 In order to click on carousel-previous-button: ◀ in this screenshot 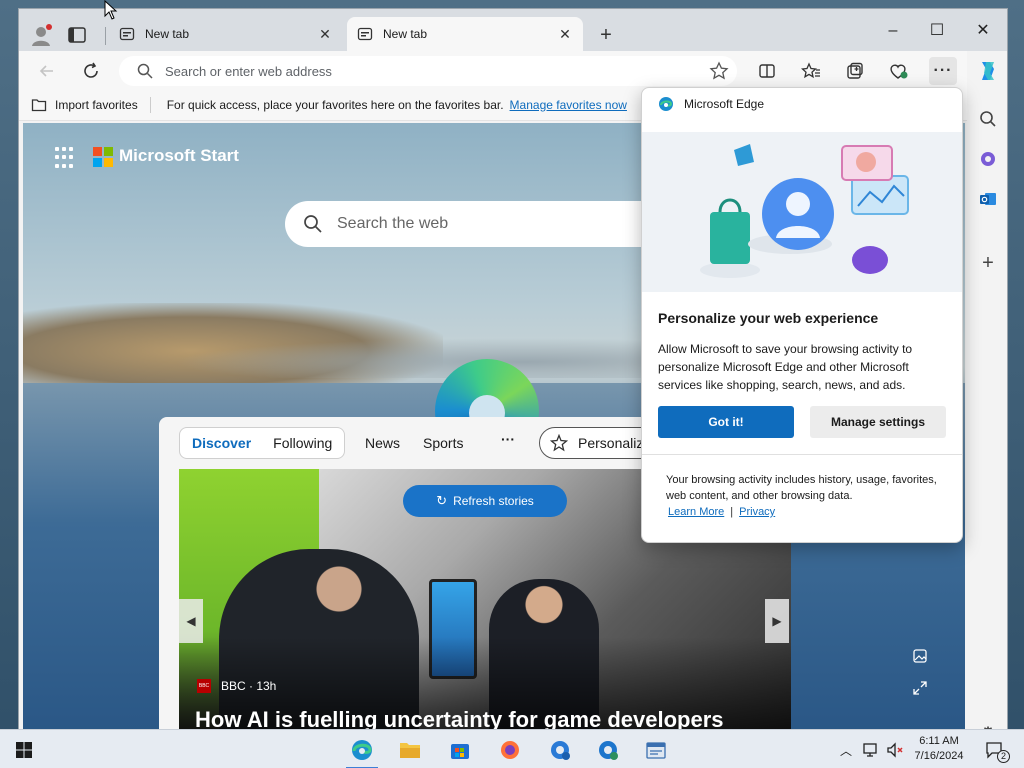, I will do `click(191, 621)`.